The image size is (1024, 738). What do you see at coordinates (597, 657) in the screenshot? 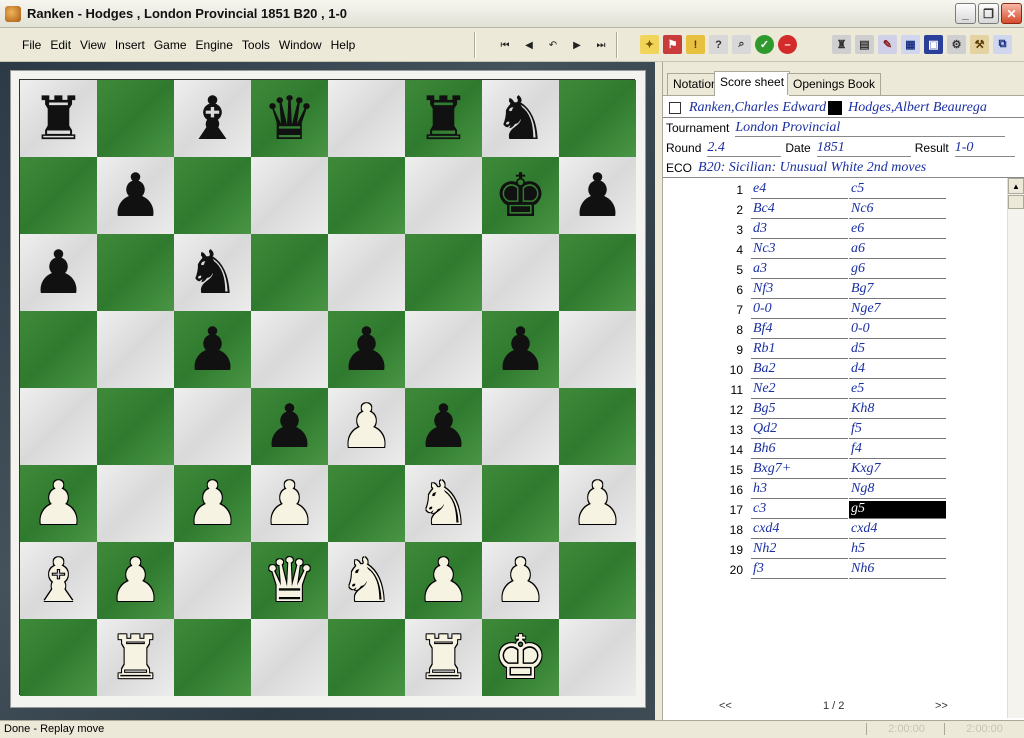
I see `square-h1` at bounding box center [597, 657].